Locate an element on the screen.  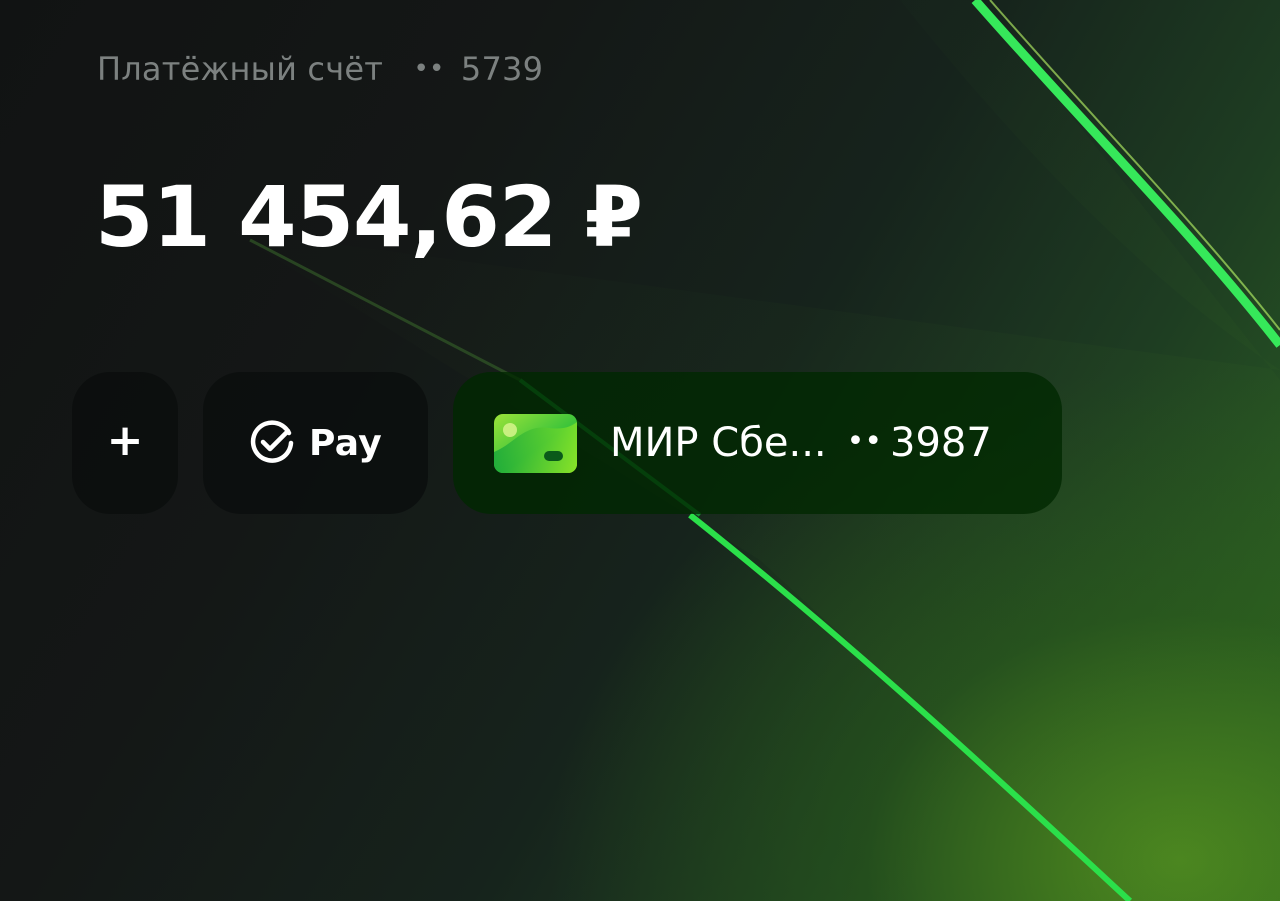
card-selector: МИР Сбе... •• 3987 is located at coordinates (757, 443).